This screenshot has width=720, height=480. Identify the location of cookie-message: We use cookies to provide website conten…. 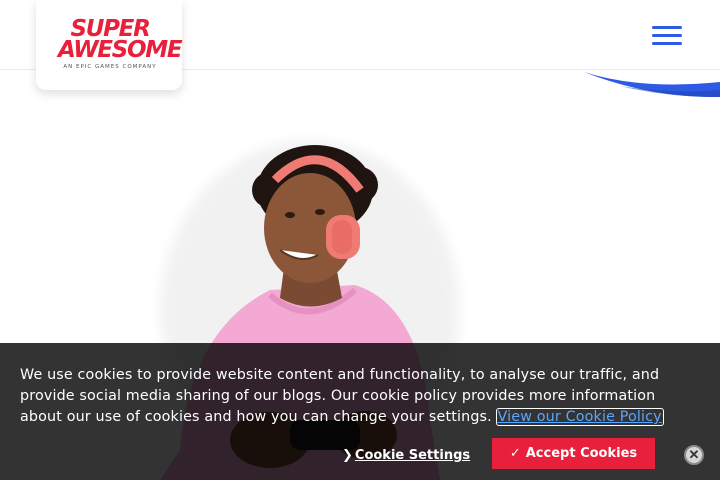
(350, 396).